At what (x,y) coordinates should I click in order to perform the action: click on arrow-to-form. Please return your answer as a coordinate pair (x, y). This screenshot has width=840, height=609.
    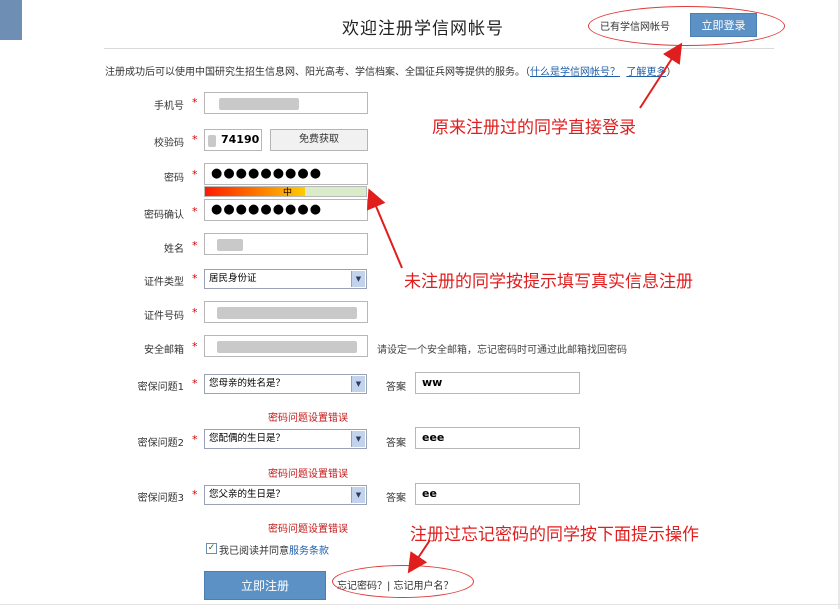
    Looking at the image, I should click on (384, 228).